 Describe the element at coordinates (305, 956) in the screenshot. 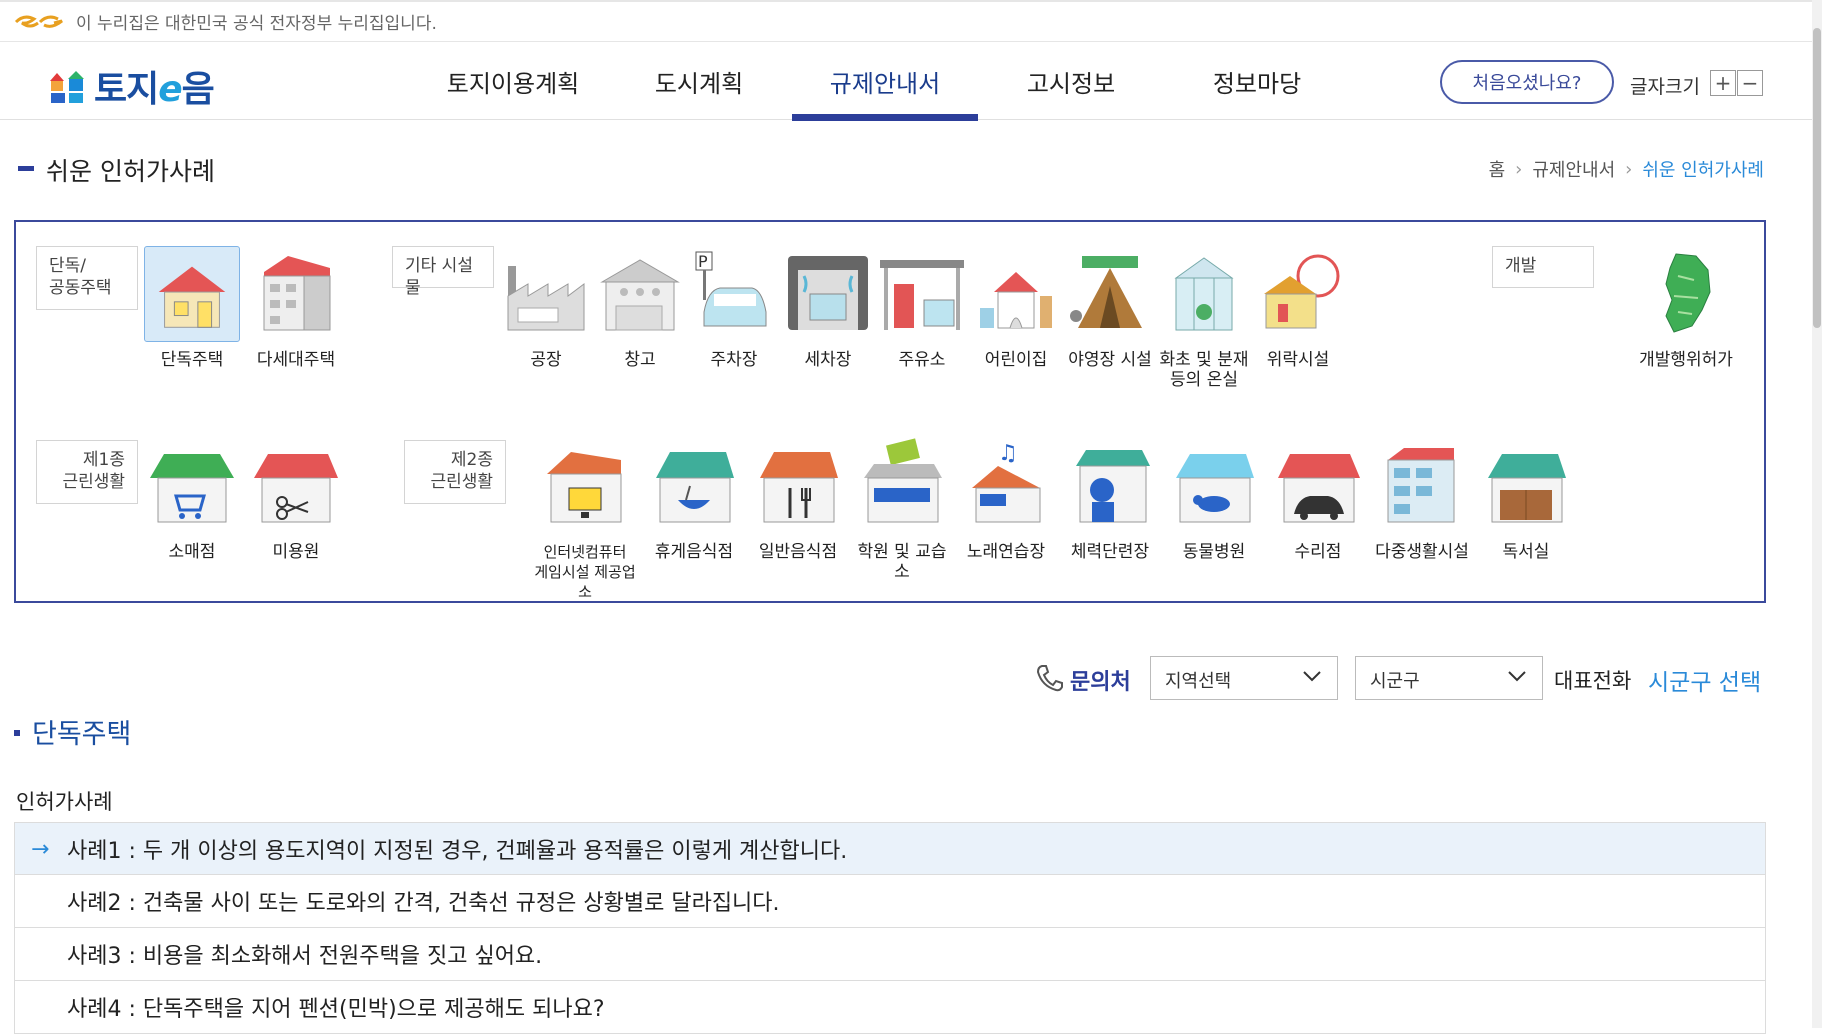

I see `case-text: 사례3 : 비용을 최소화해서 전원주택을 짓고 싶어요.` at that location.